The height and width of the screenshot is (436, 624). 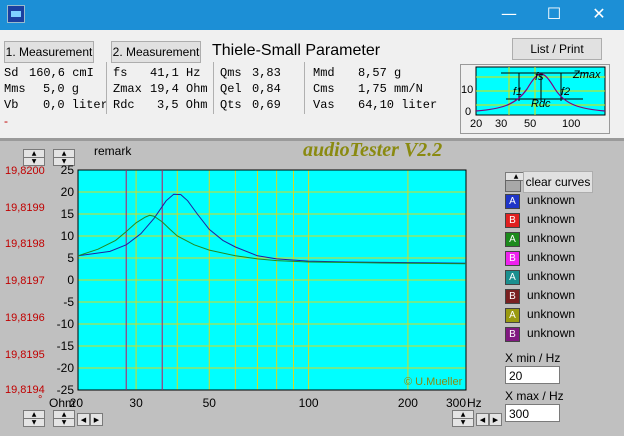 What do you see at coordinates (533, 358) in the screenshot?
I see `xmin-label: X min / Hz` at bounding box center [533, 358].